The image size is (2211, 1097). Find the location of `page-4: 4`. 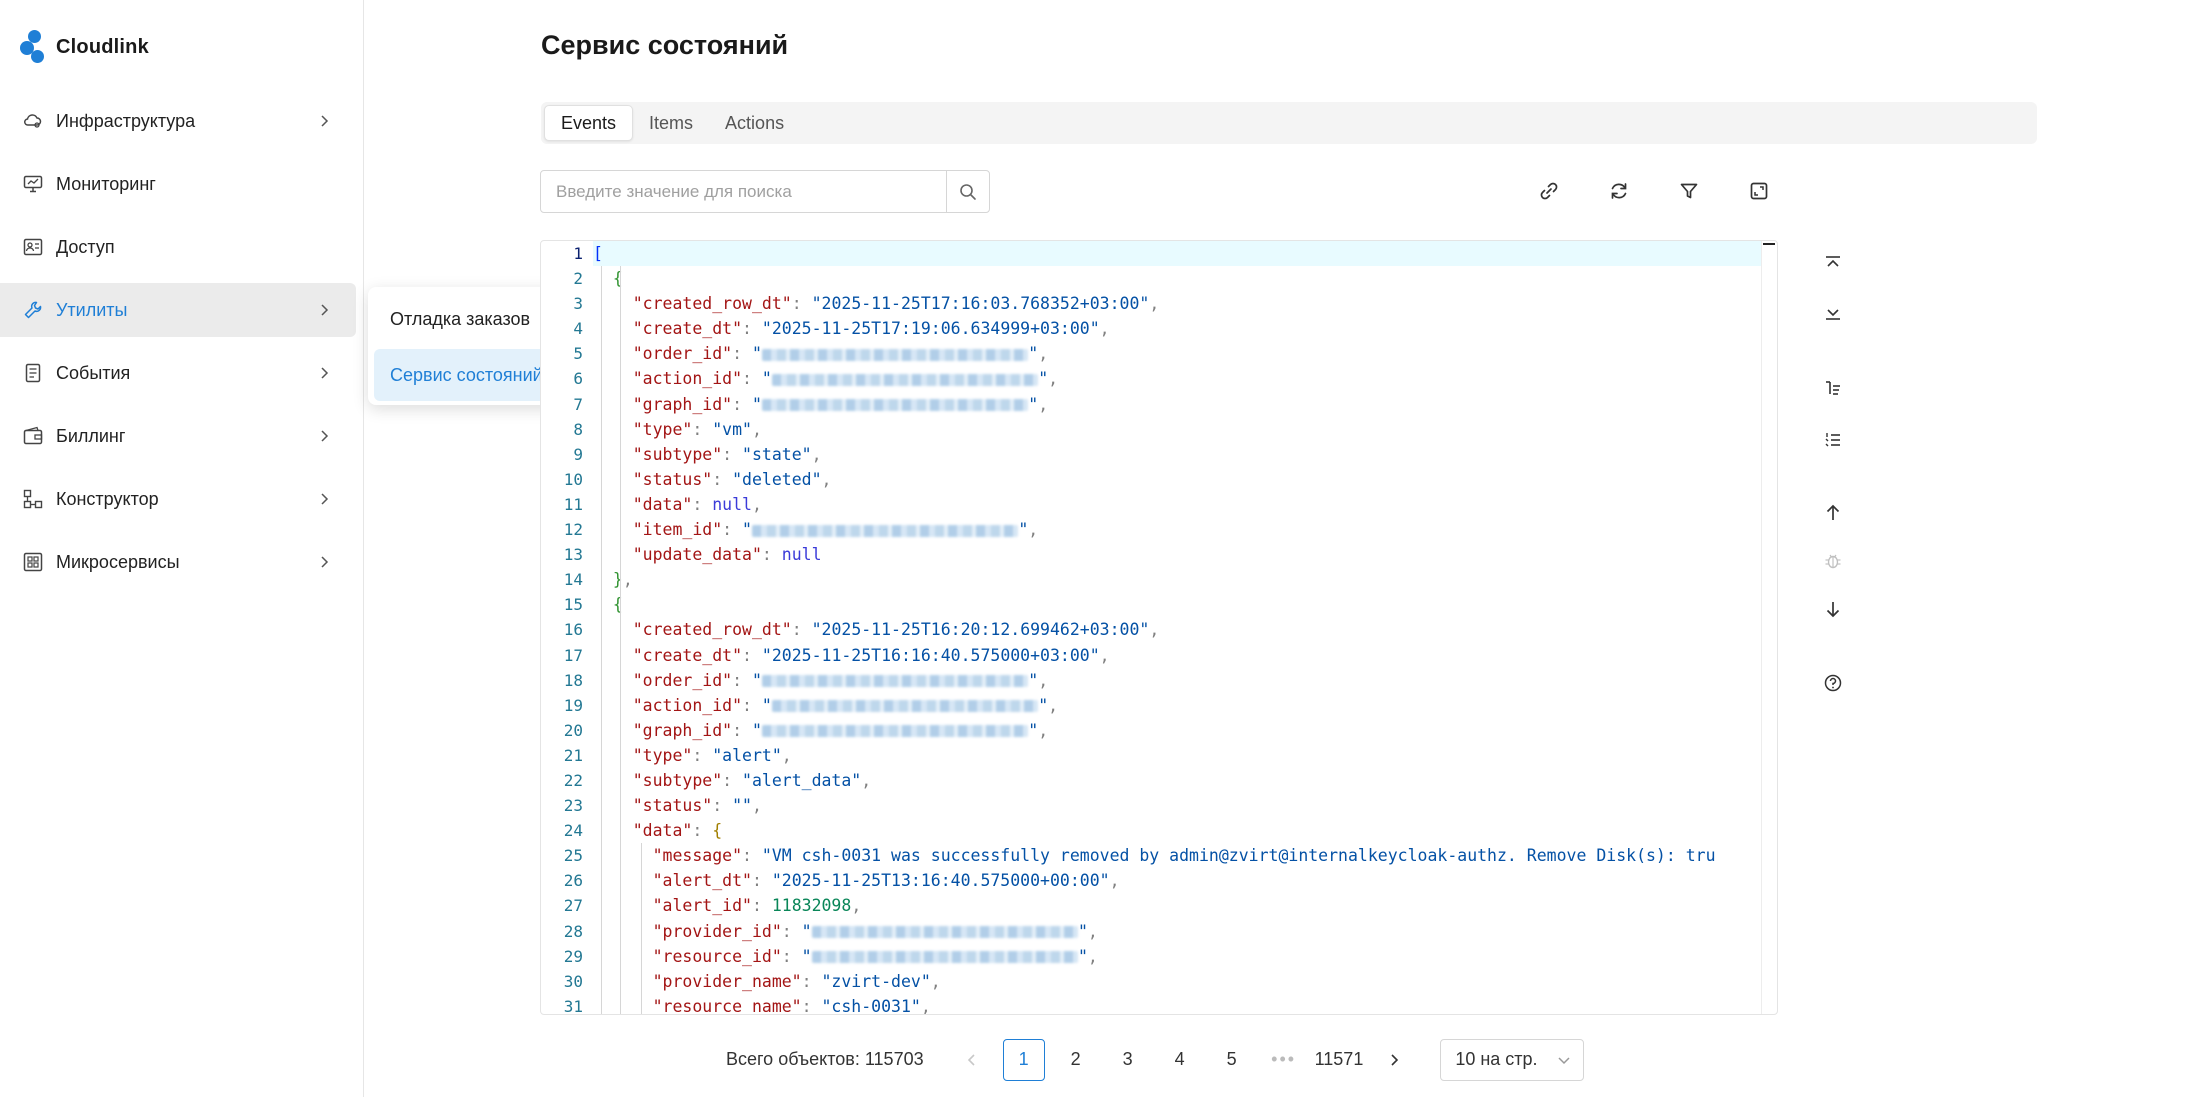

page-4: 4 is located at coordinates (1180, 1060).